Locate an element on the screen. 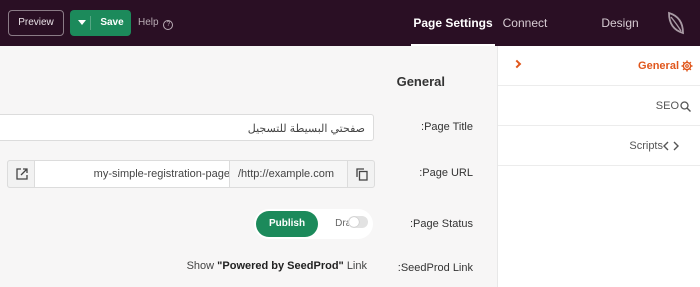 This screenshot has width=700, height=287. help-label: Help is located at coordinates (148, 22).